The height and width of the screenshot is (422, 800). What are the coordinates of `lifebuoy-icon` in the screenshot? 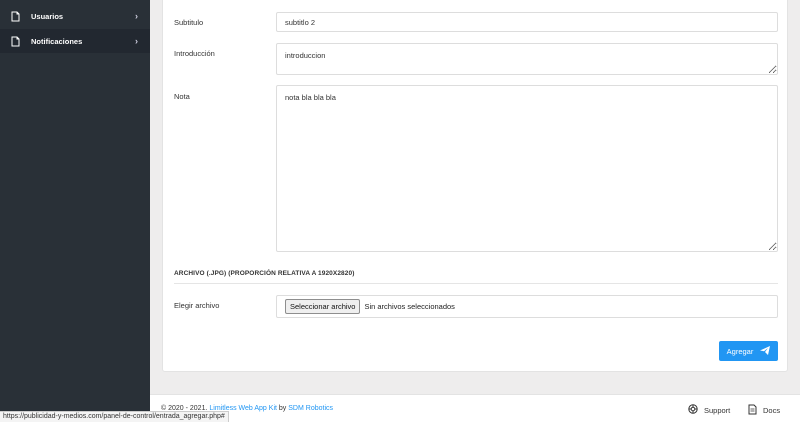 It's located at (693, 410).